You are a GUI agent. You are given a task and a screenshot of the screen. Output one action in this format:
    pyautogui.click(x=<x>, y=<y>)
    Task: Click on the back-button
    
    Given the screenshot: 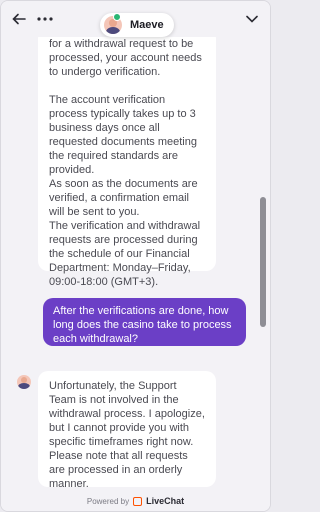 What is the action you would take?
    pyautogui.click(x=19, y=19)
    